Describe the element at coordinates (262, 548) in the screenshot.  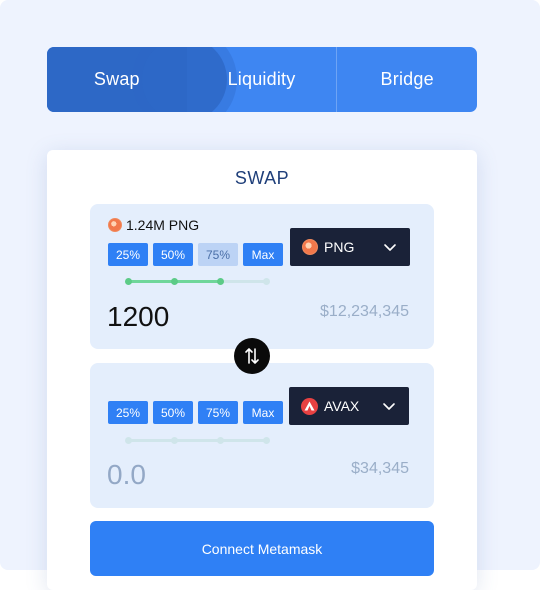
I see `connect-metamask-button: Connect Metamask` at that location.